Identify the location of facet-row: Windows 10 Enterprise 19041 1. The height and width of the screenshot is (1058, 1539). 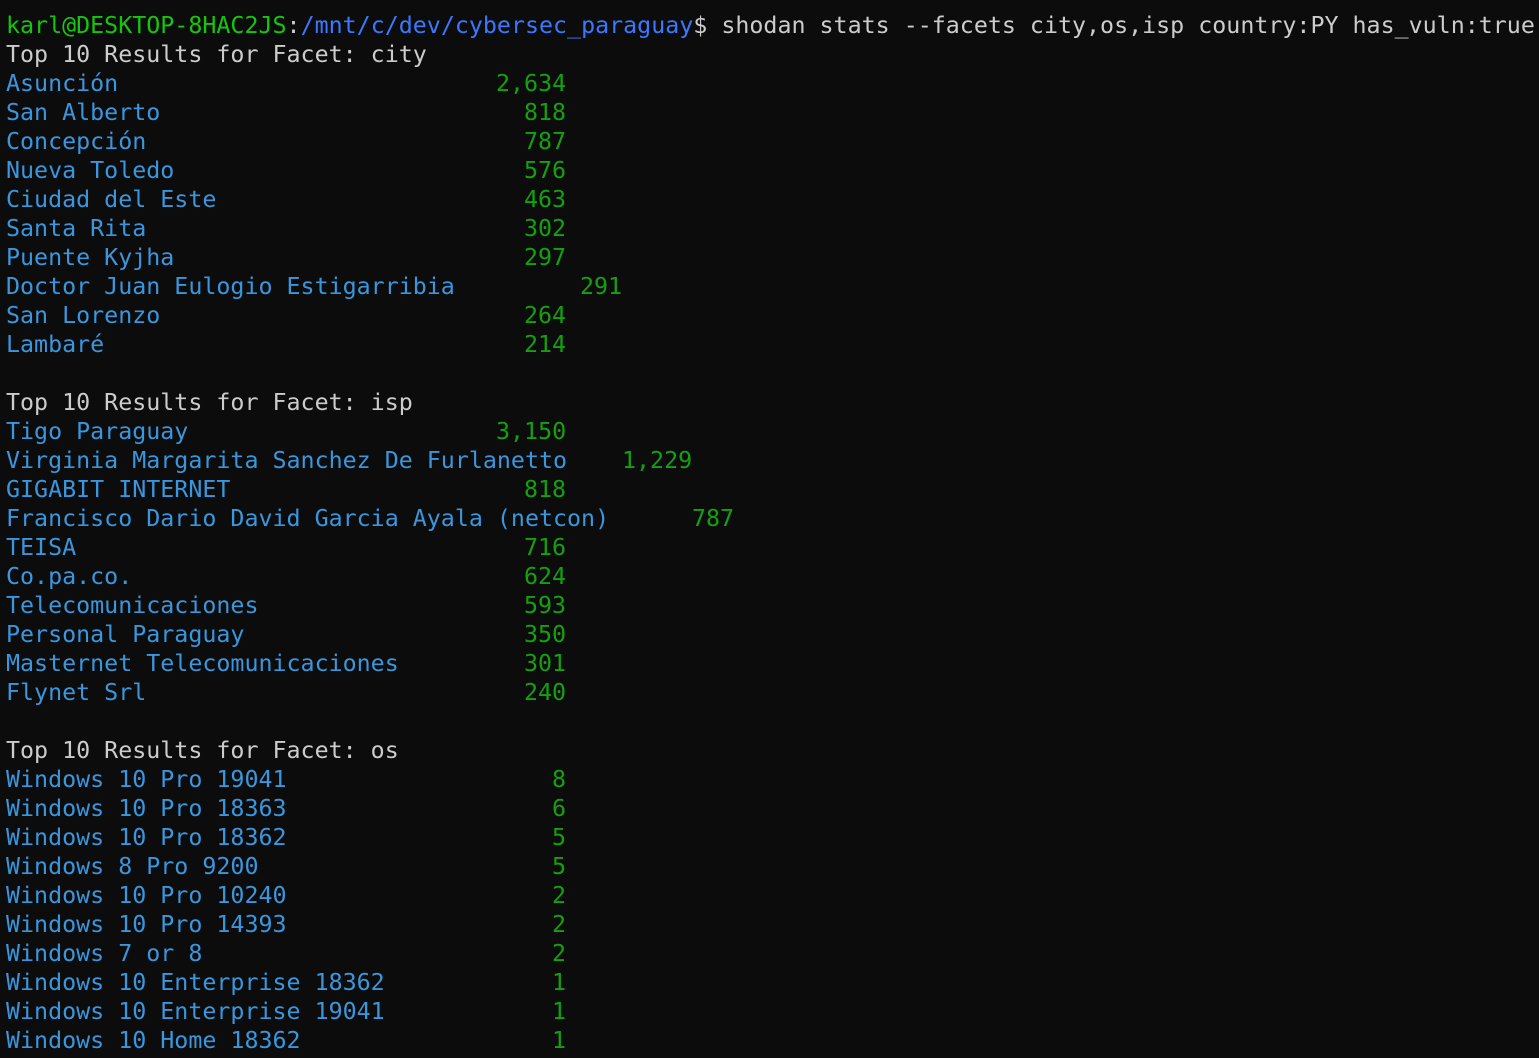
(771, 1011).